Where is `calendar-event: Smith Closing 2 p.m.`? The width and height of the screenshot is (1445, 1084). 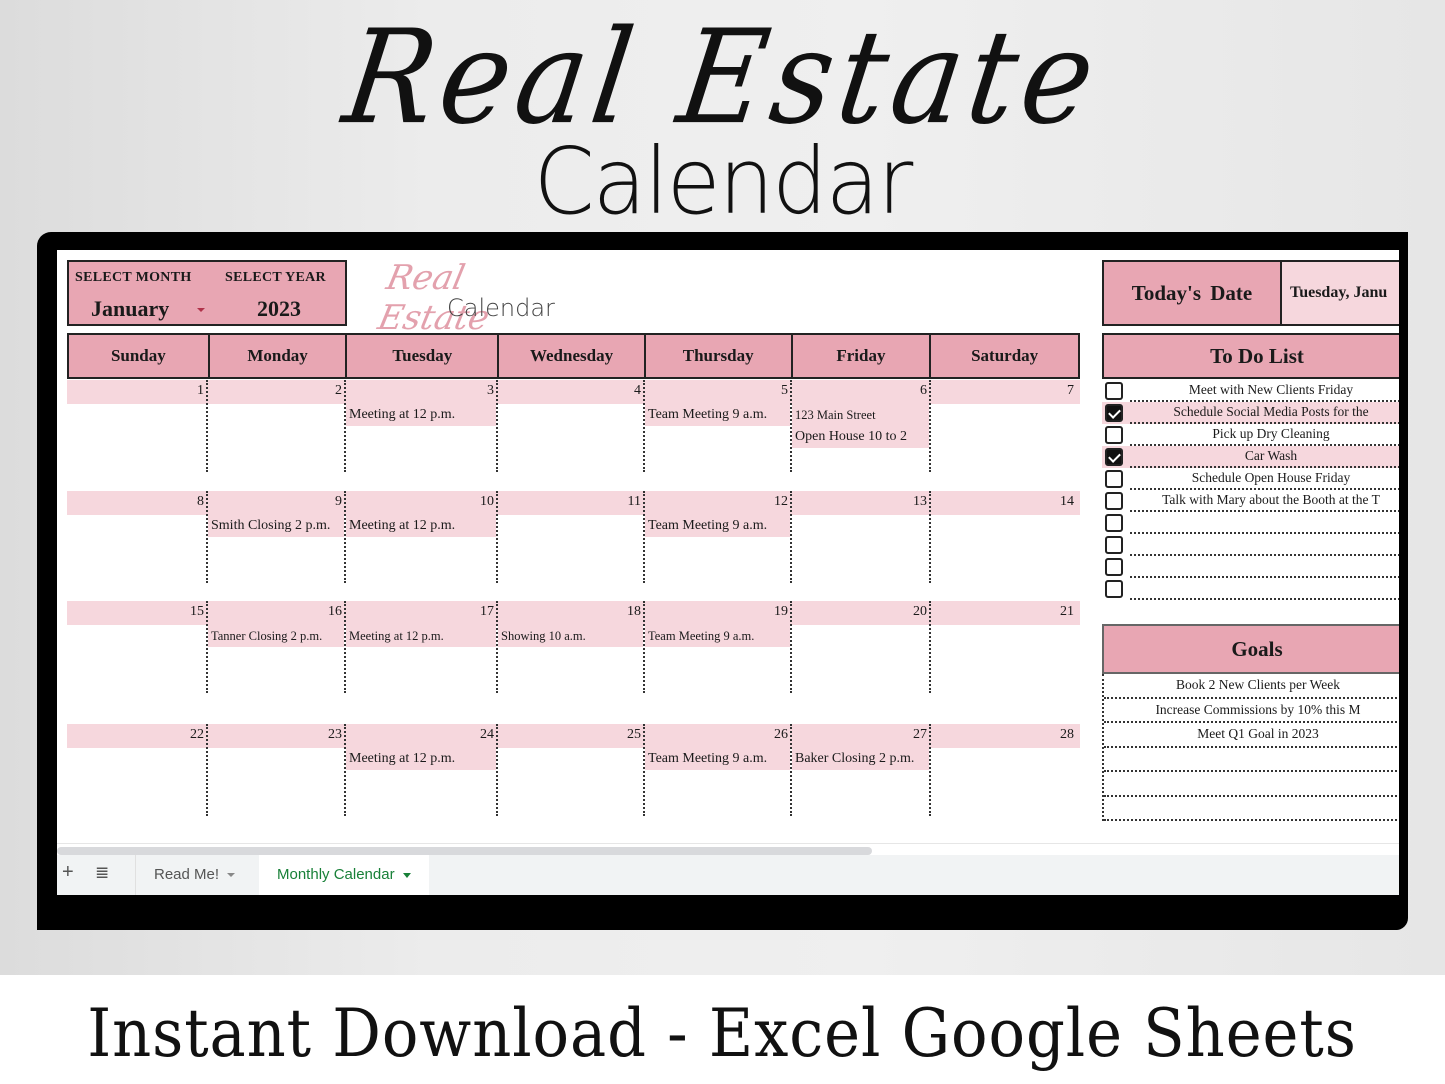
calendar-event: Smith Closing 2 p.m. is located at coordinates (276, 526).